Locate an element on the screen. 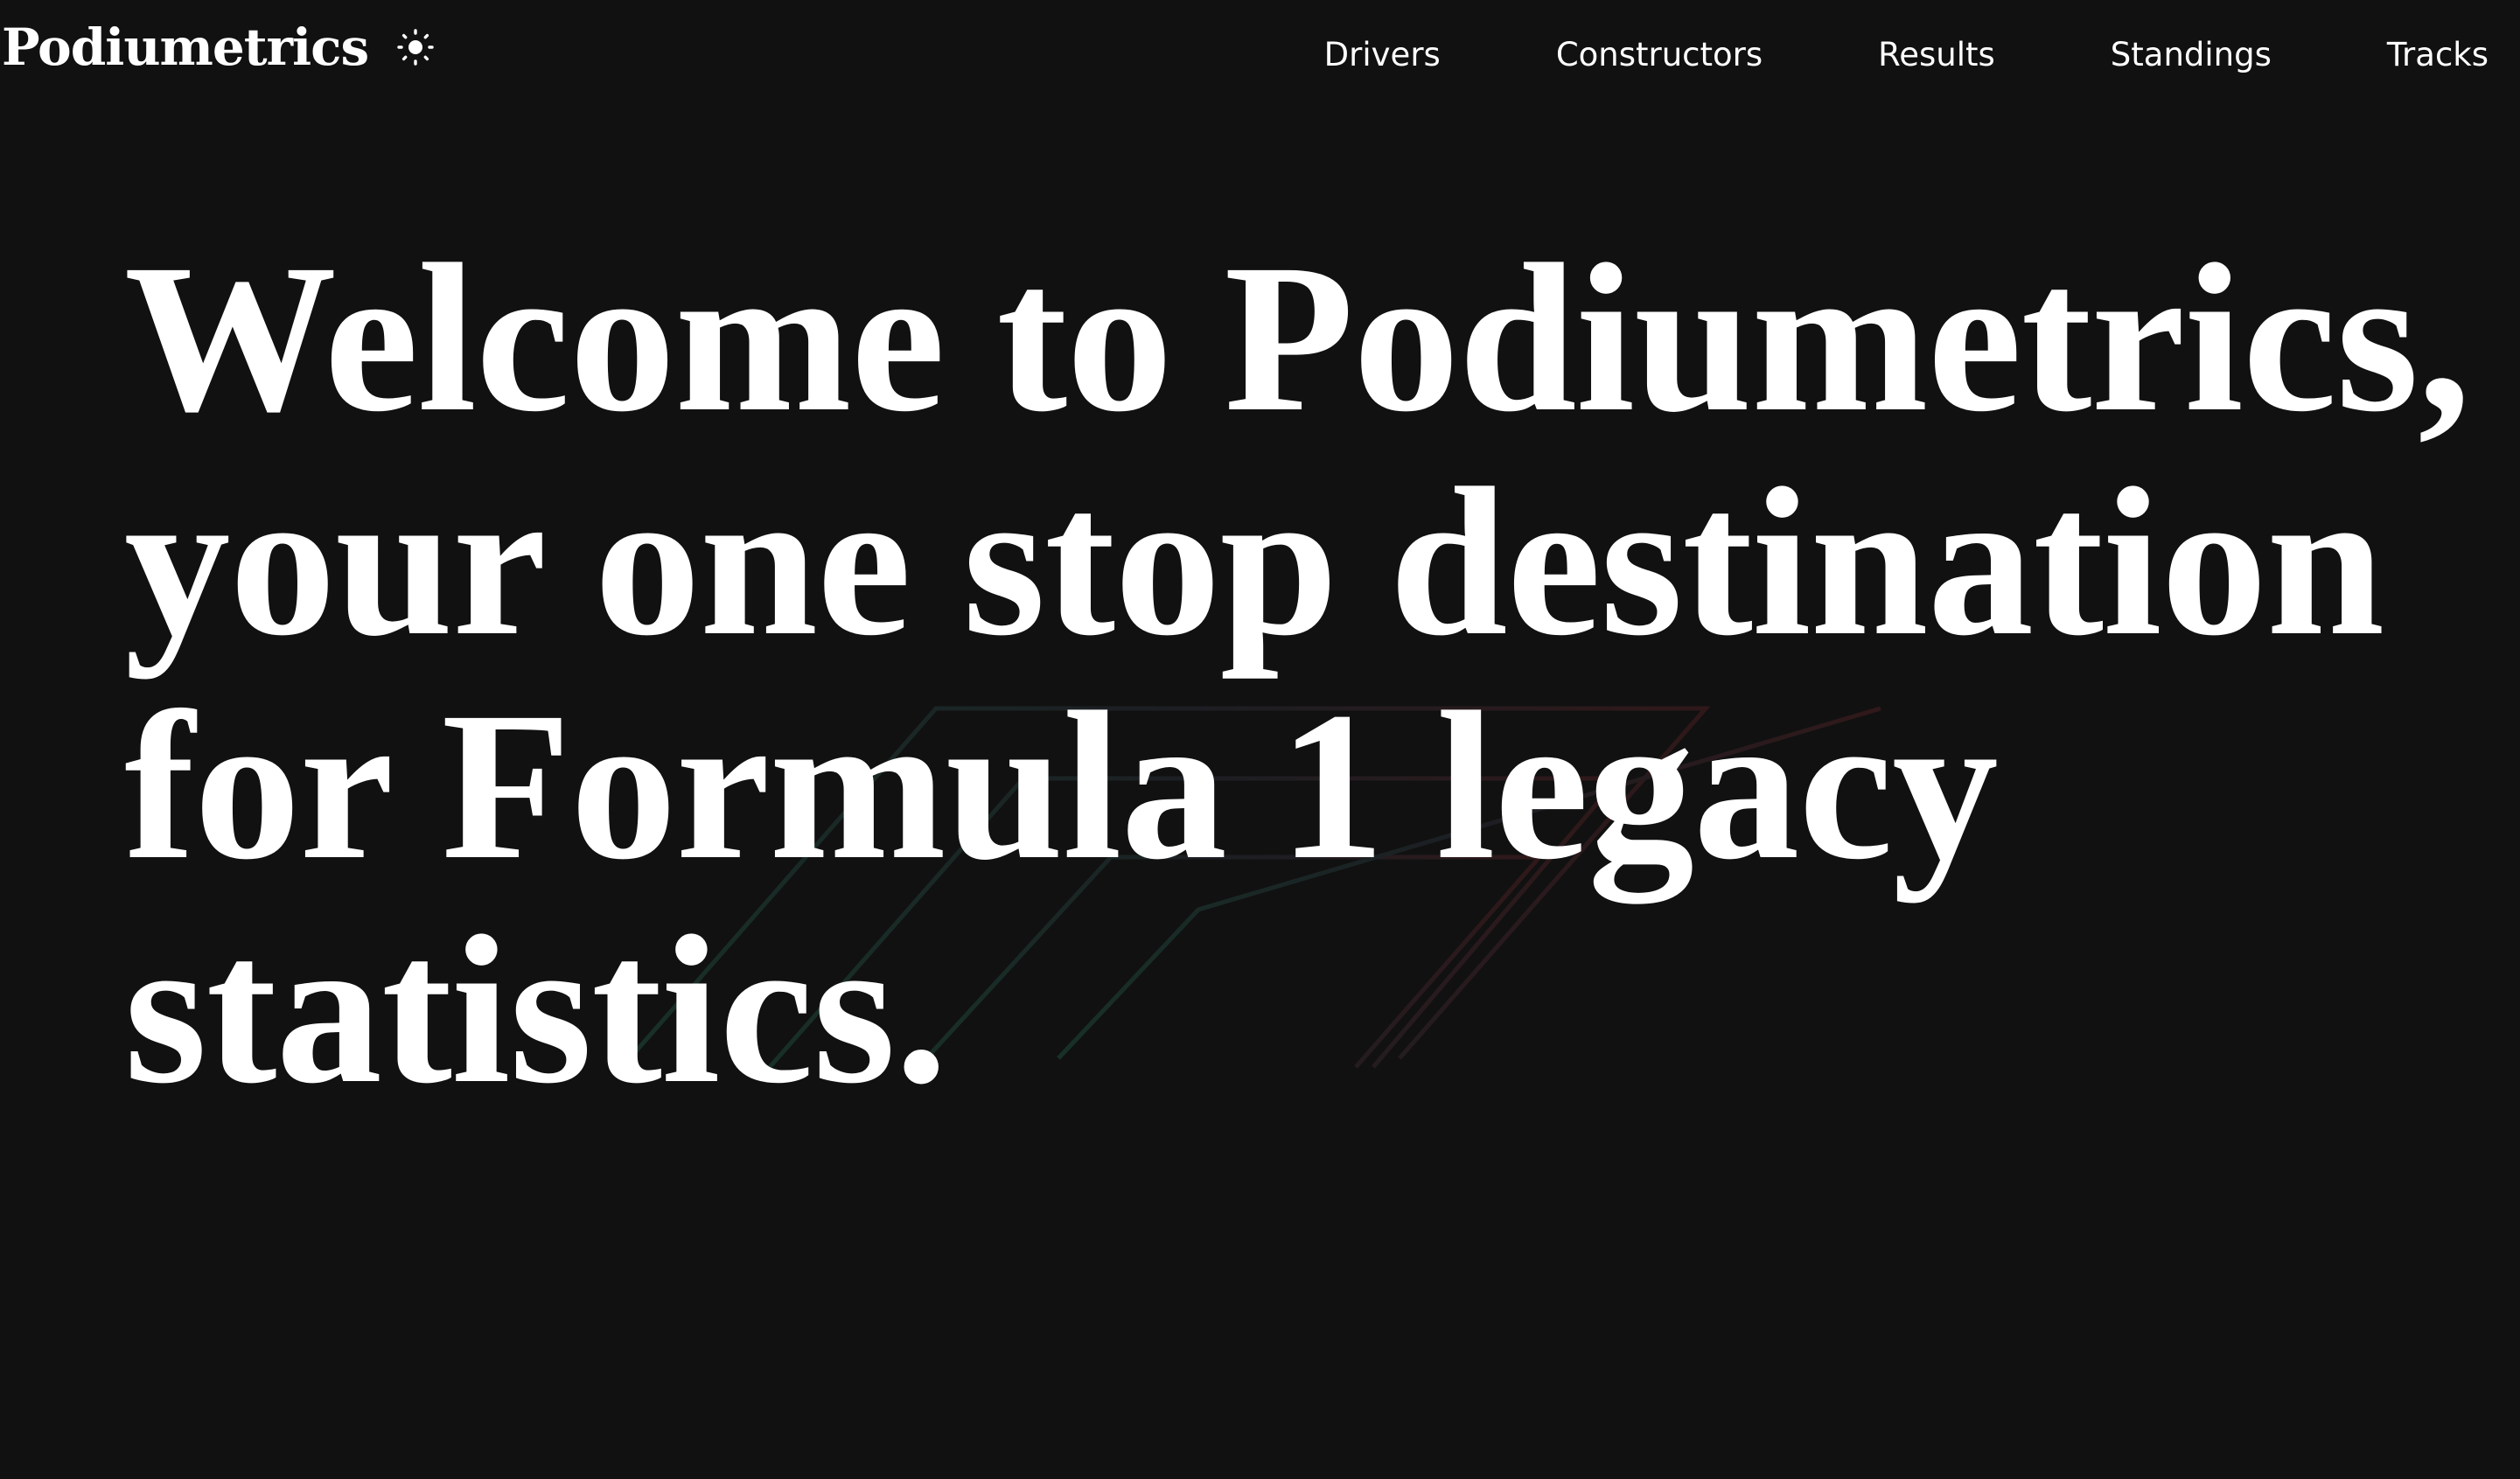 The width and height of the screenshot is (2520, 1479). brand: Podiumetrics is located at coordinates (219, 47).